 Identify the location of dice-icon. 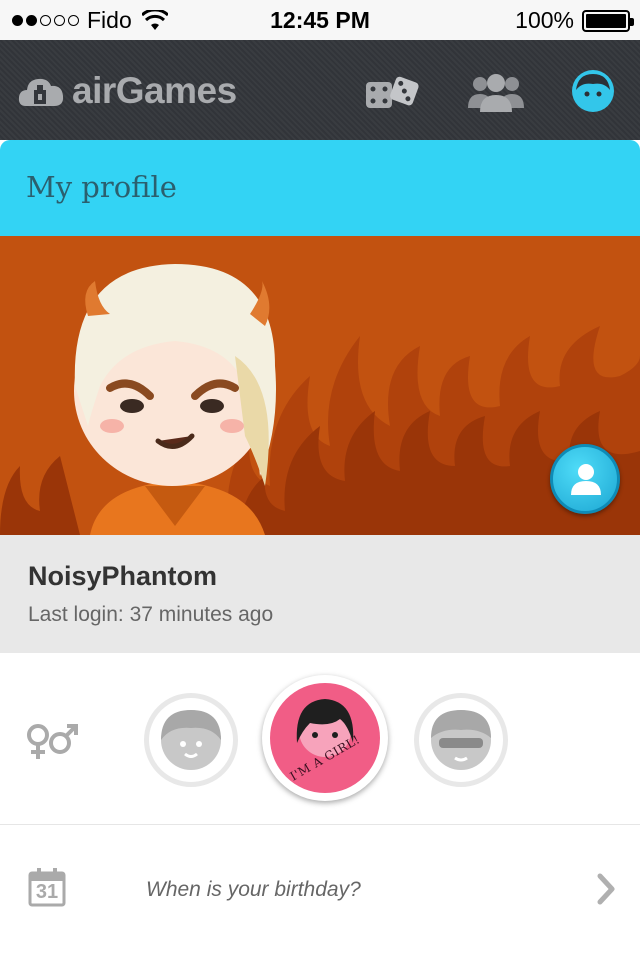
(392, 92).